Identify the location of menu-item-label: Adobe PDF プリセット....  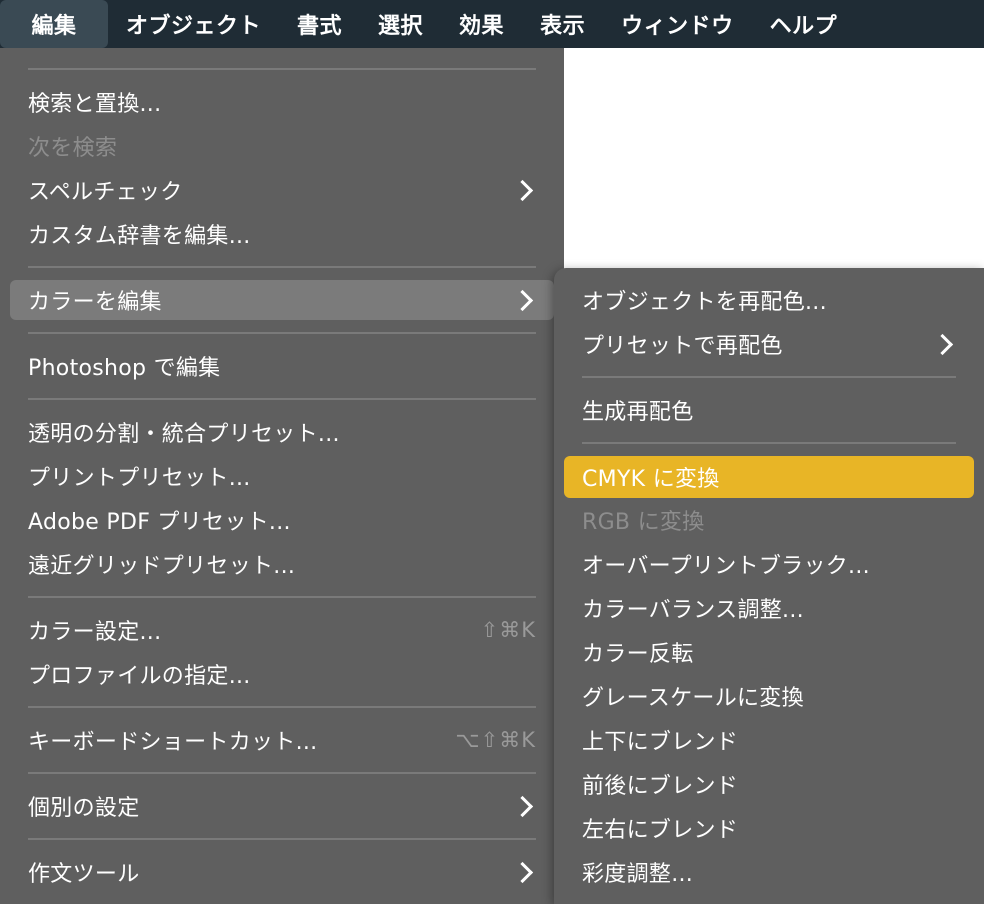
(159, 522).